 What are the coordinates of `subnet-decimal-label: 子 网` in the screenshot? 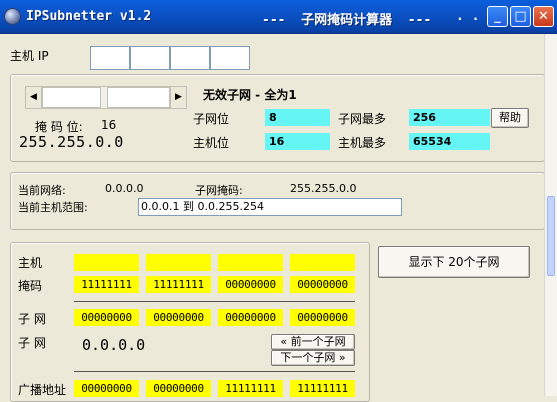 It's located at (32, 343).